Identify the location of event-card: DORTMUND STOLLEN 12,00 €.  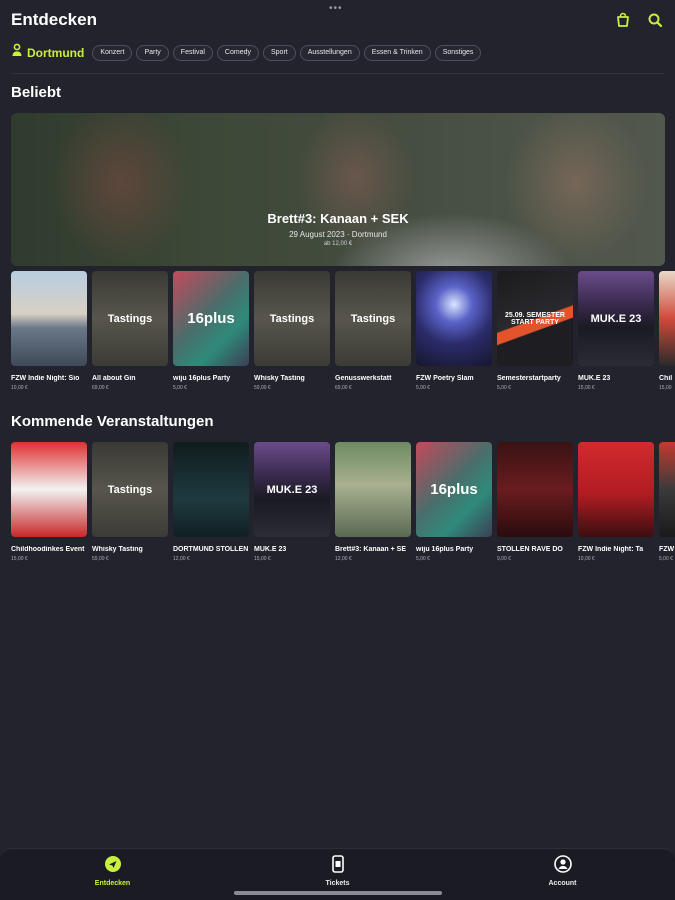
(211, 502).